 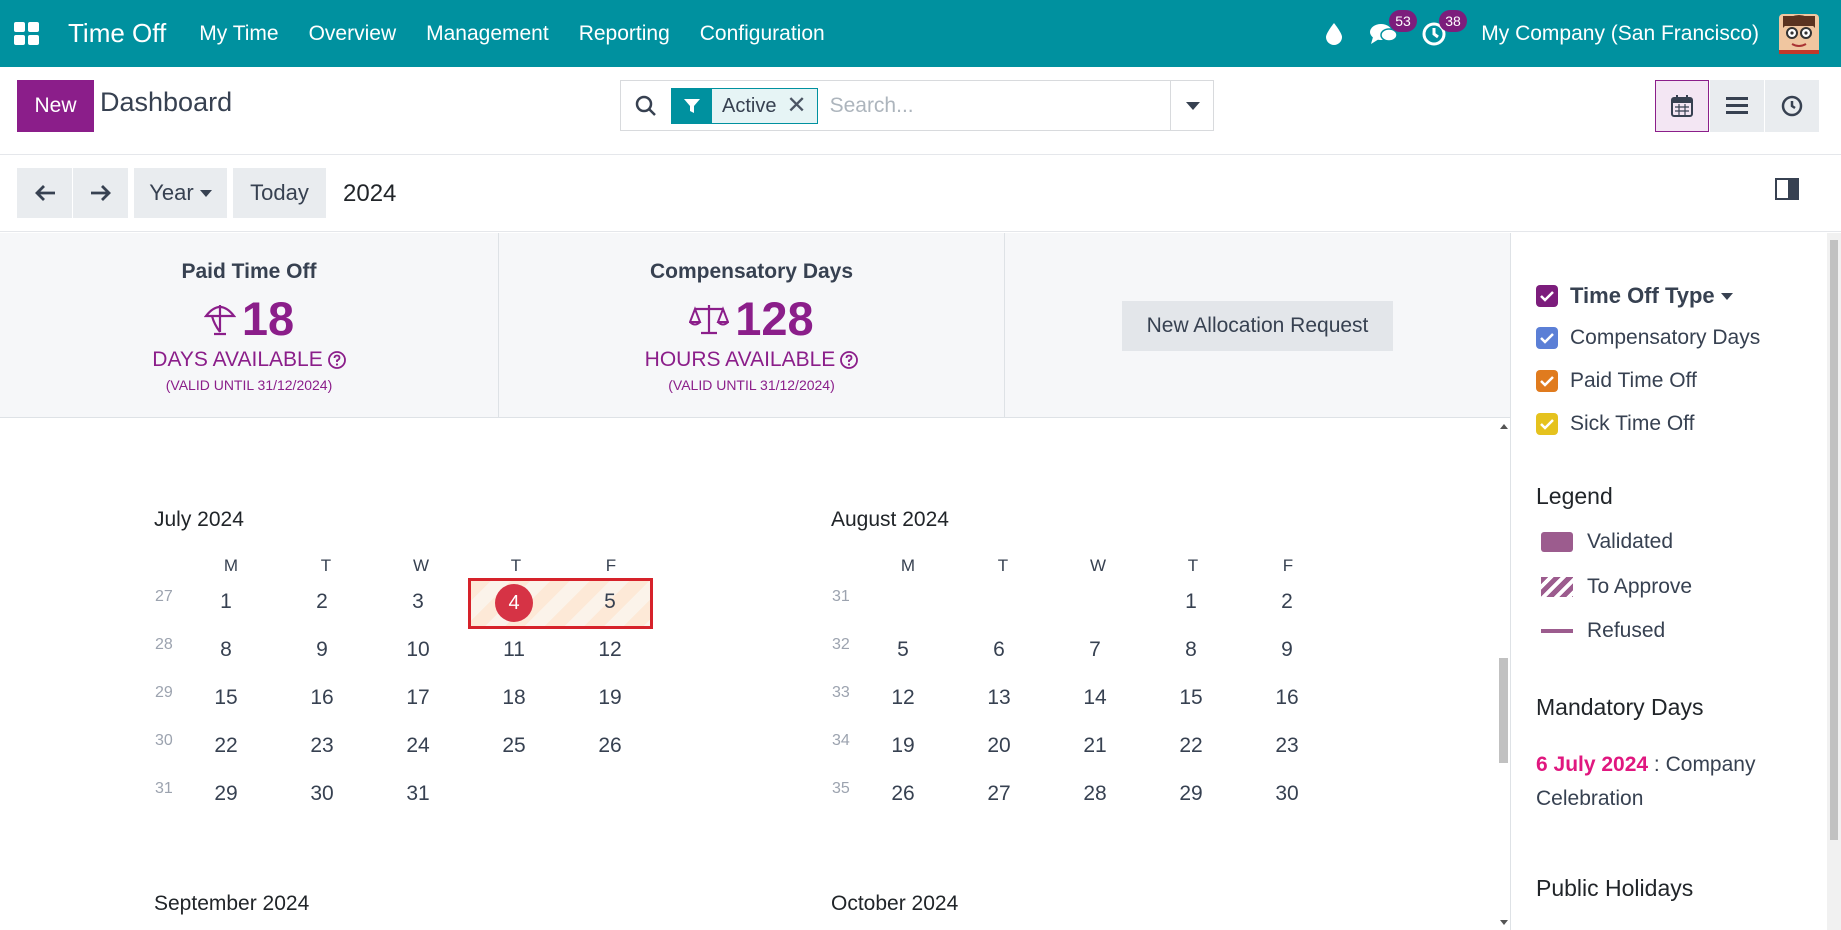 I want to click on search-options-toggle, so click(x=1192, y=105).